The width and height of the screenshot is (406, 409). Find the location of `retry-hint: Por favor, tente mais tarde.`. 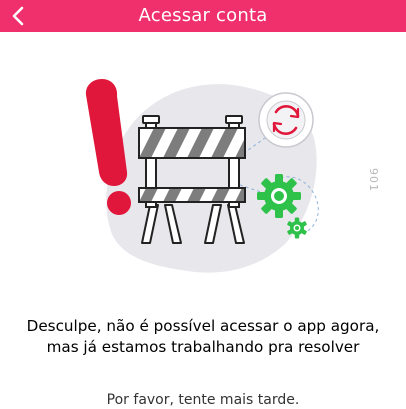

retry-hint: Por favor, tente mais tarde. is located at coordinates (203, 400).